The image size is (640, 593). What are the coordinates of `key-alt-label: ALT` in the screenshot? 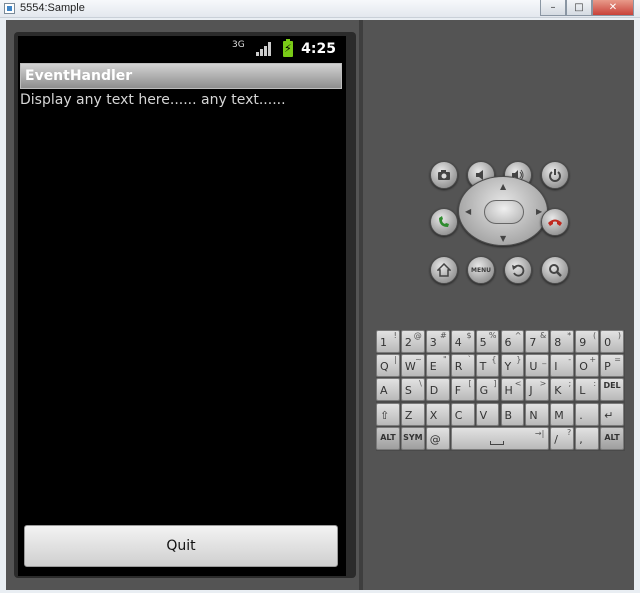 It's located at (388, 437).